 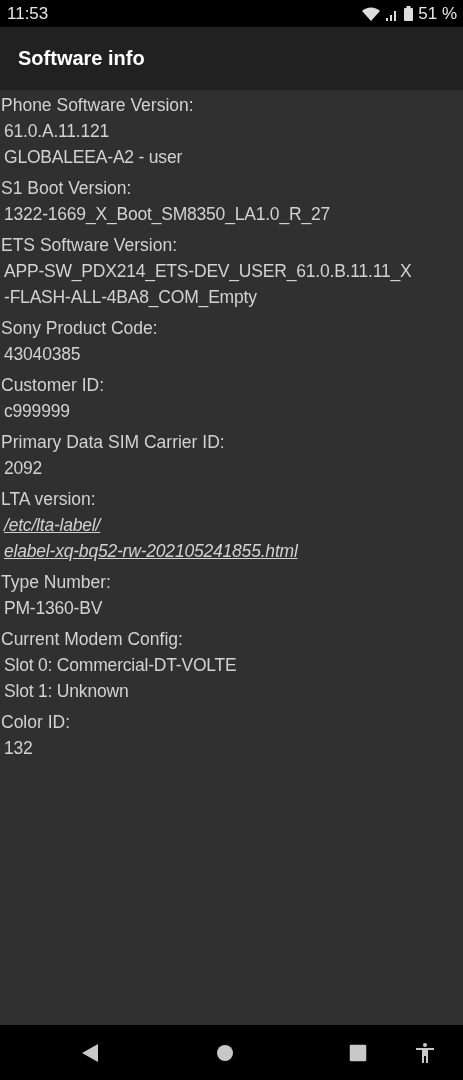 What do you see at coordinates (42, 354) in the screenshot?
I see `info-value: 43040385` at bounding box center [42, 354].